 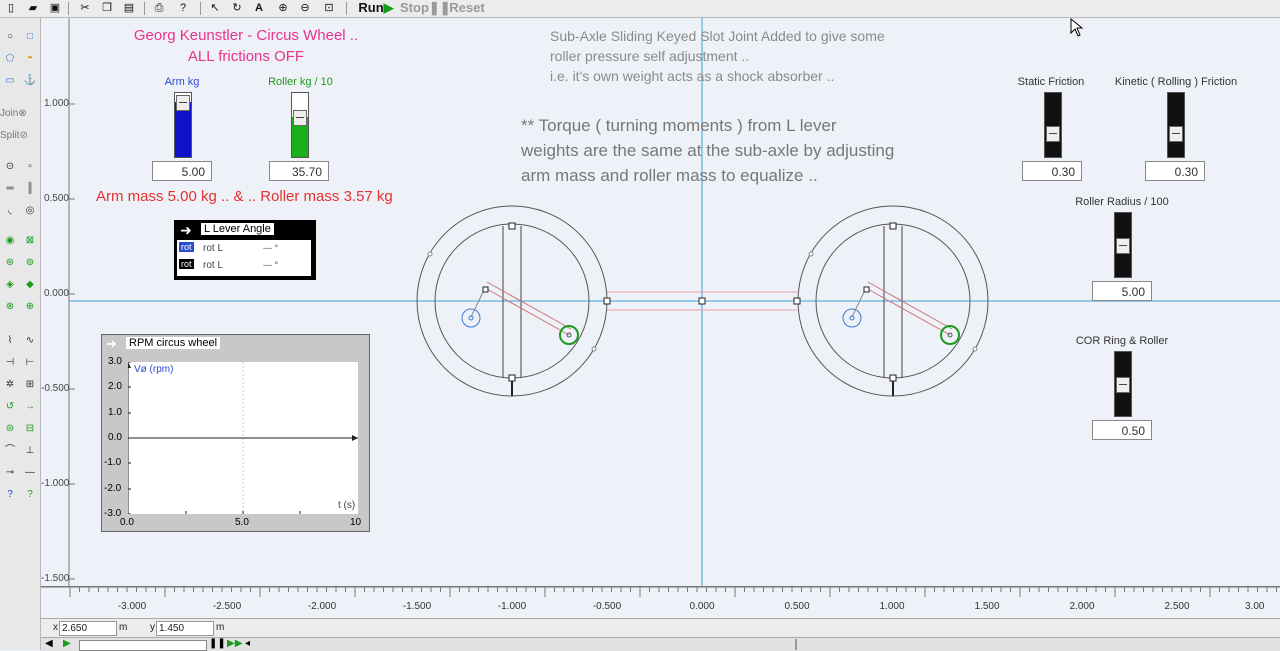 I want to click on damper-tool-icon: ⊣, so click(x=10, y=363).